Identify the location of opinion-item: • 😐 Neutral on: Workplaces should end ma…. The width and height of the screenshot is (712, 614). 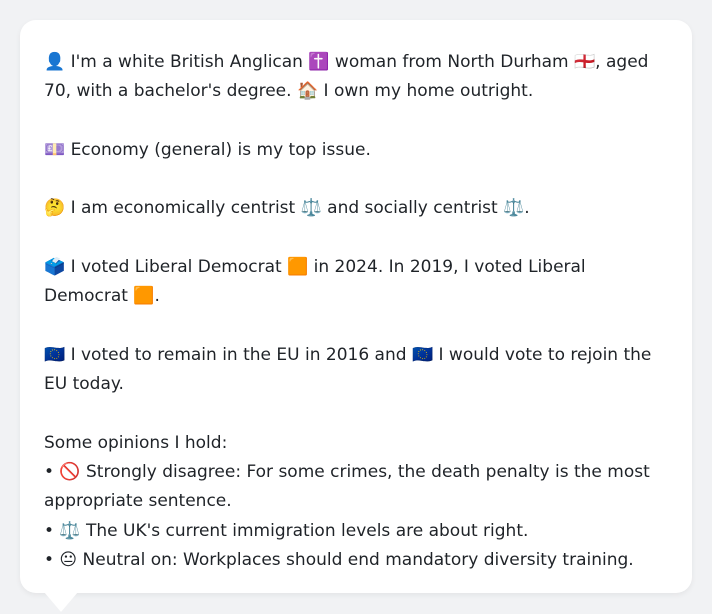
(339, 560).